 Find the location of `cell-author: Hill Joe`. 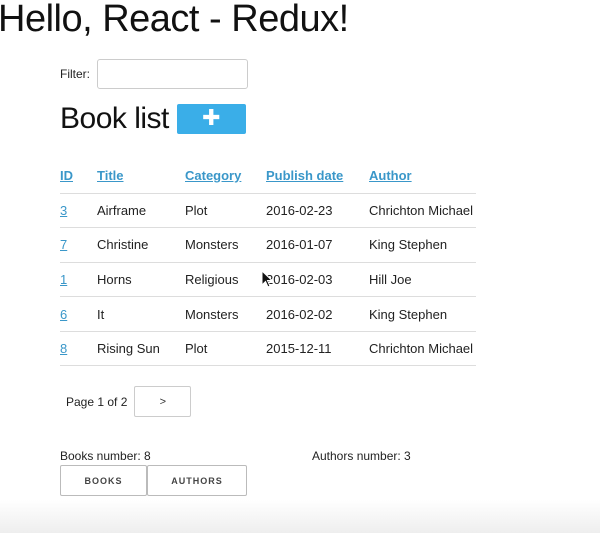

cell-author: Hill Joe is located at coordinates (422, 280).